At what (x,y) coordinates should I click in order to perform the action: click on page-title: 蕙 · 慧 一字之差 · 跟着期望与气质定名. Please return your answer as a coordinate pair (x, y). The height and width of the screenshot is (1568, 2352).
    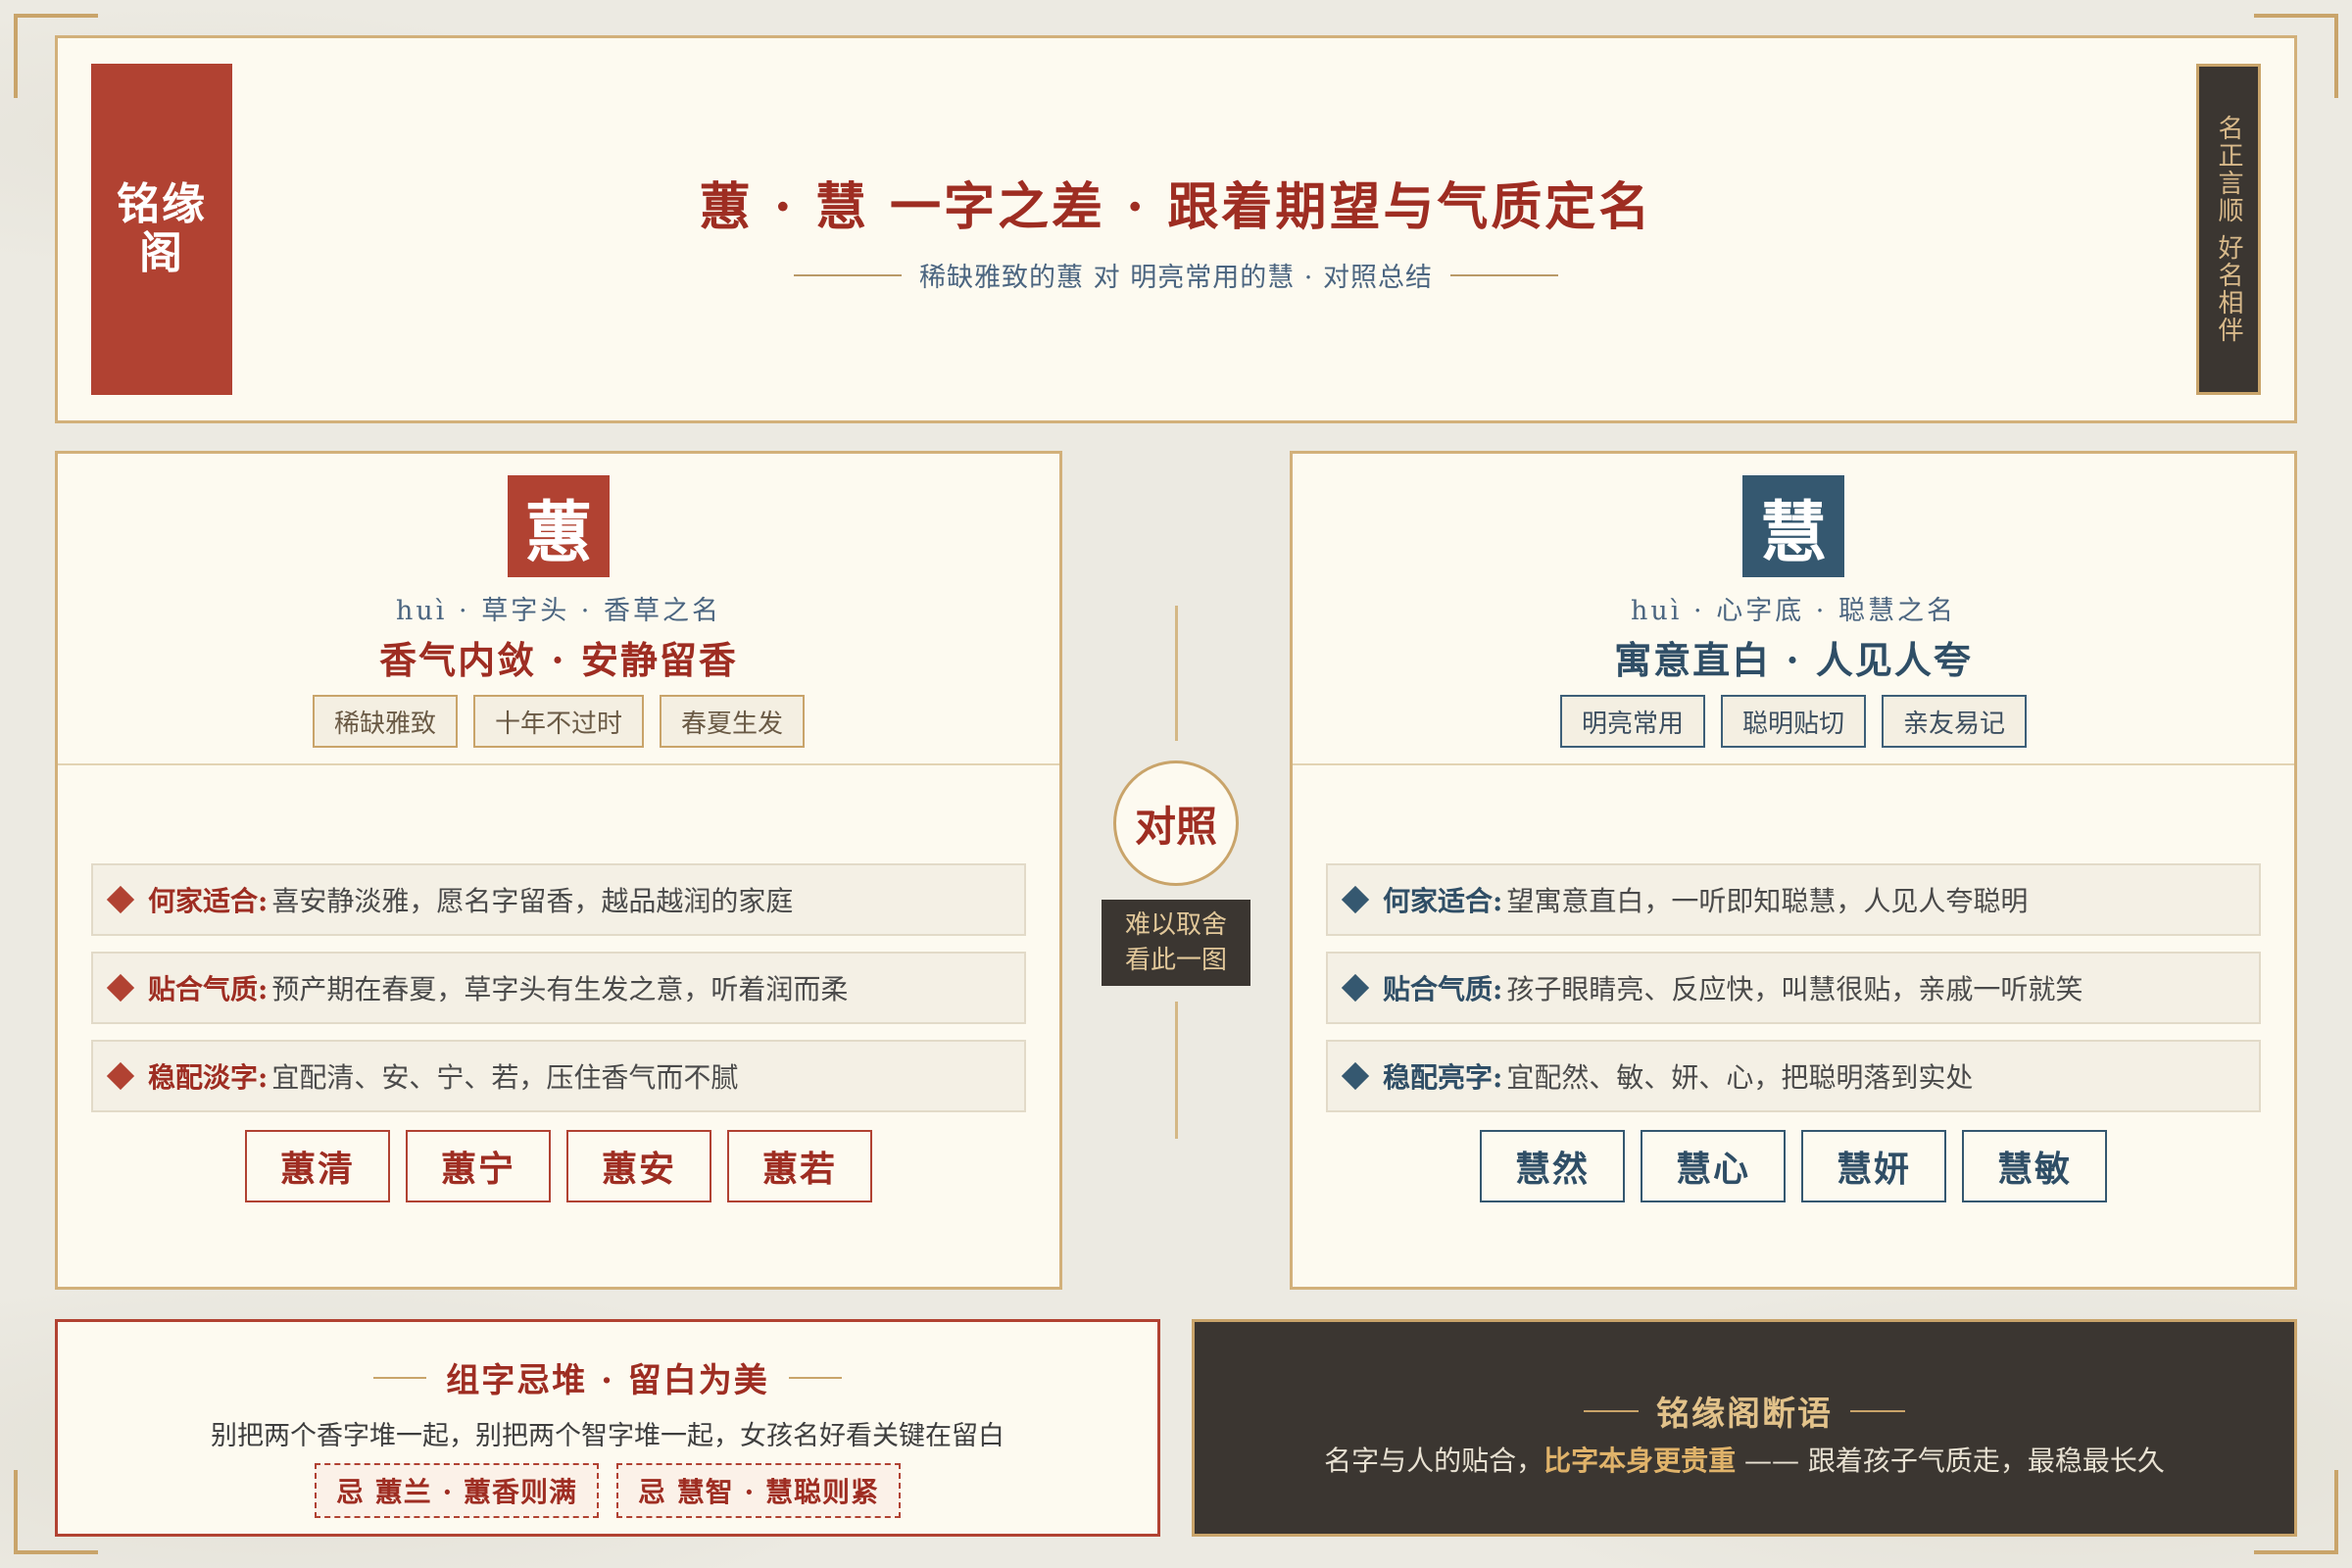
    Looking at the image, I should click on (1176, 207).